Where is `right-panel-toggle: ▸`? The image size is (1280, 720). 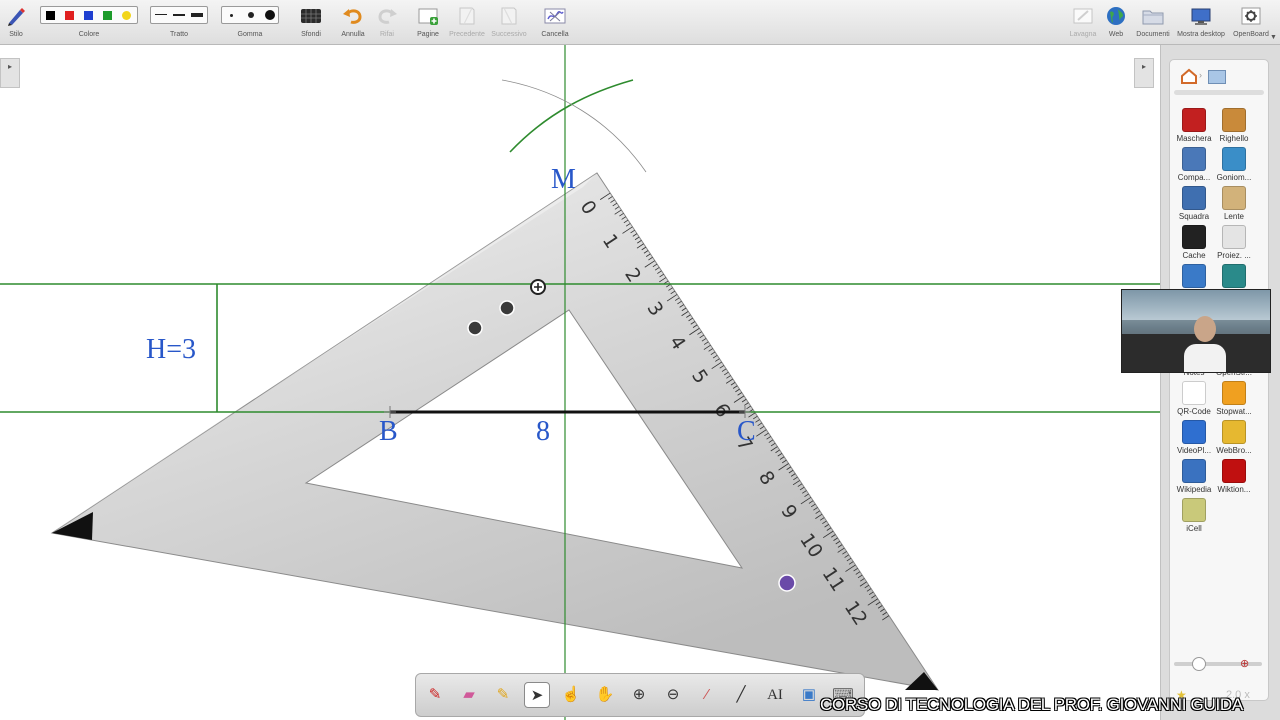
right-panel-toggle: ▸ is located at coordinates (1144, 73).